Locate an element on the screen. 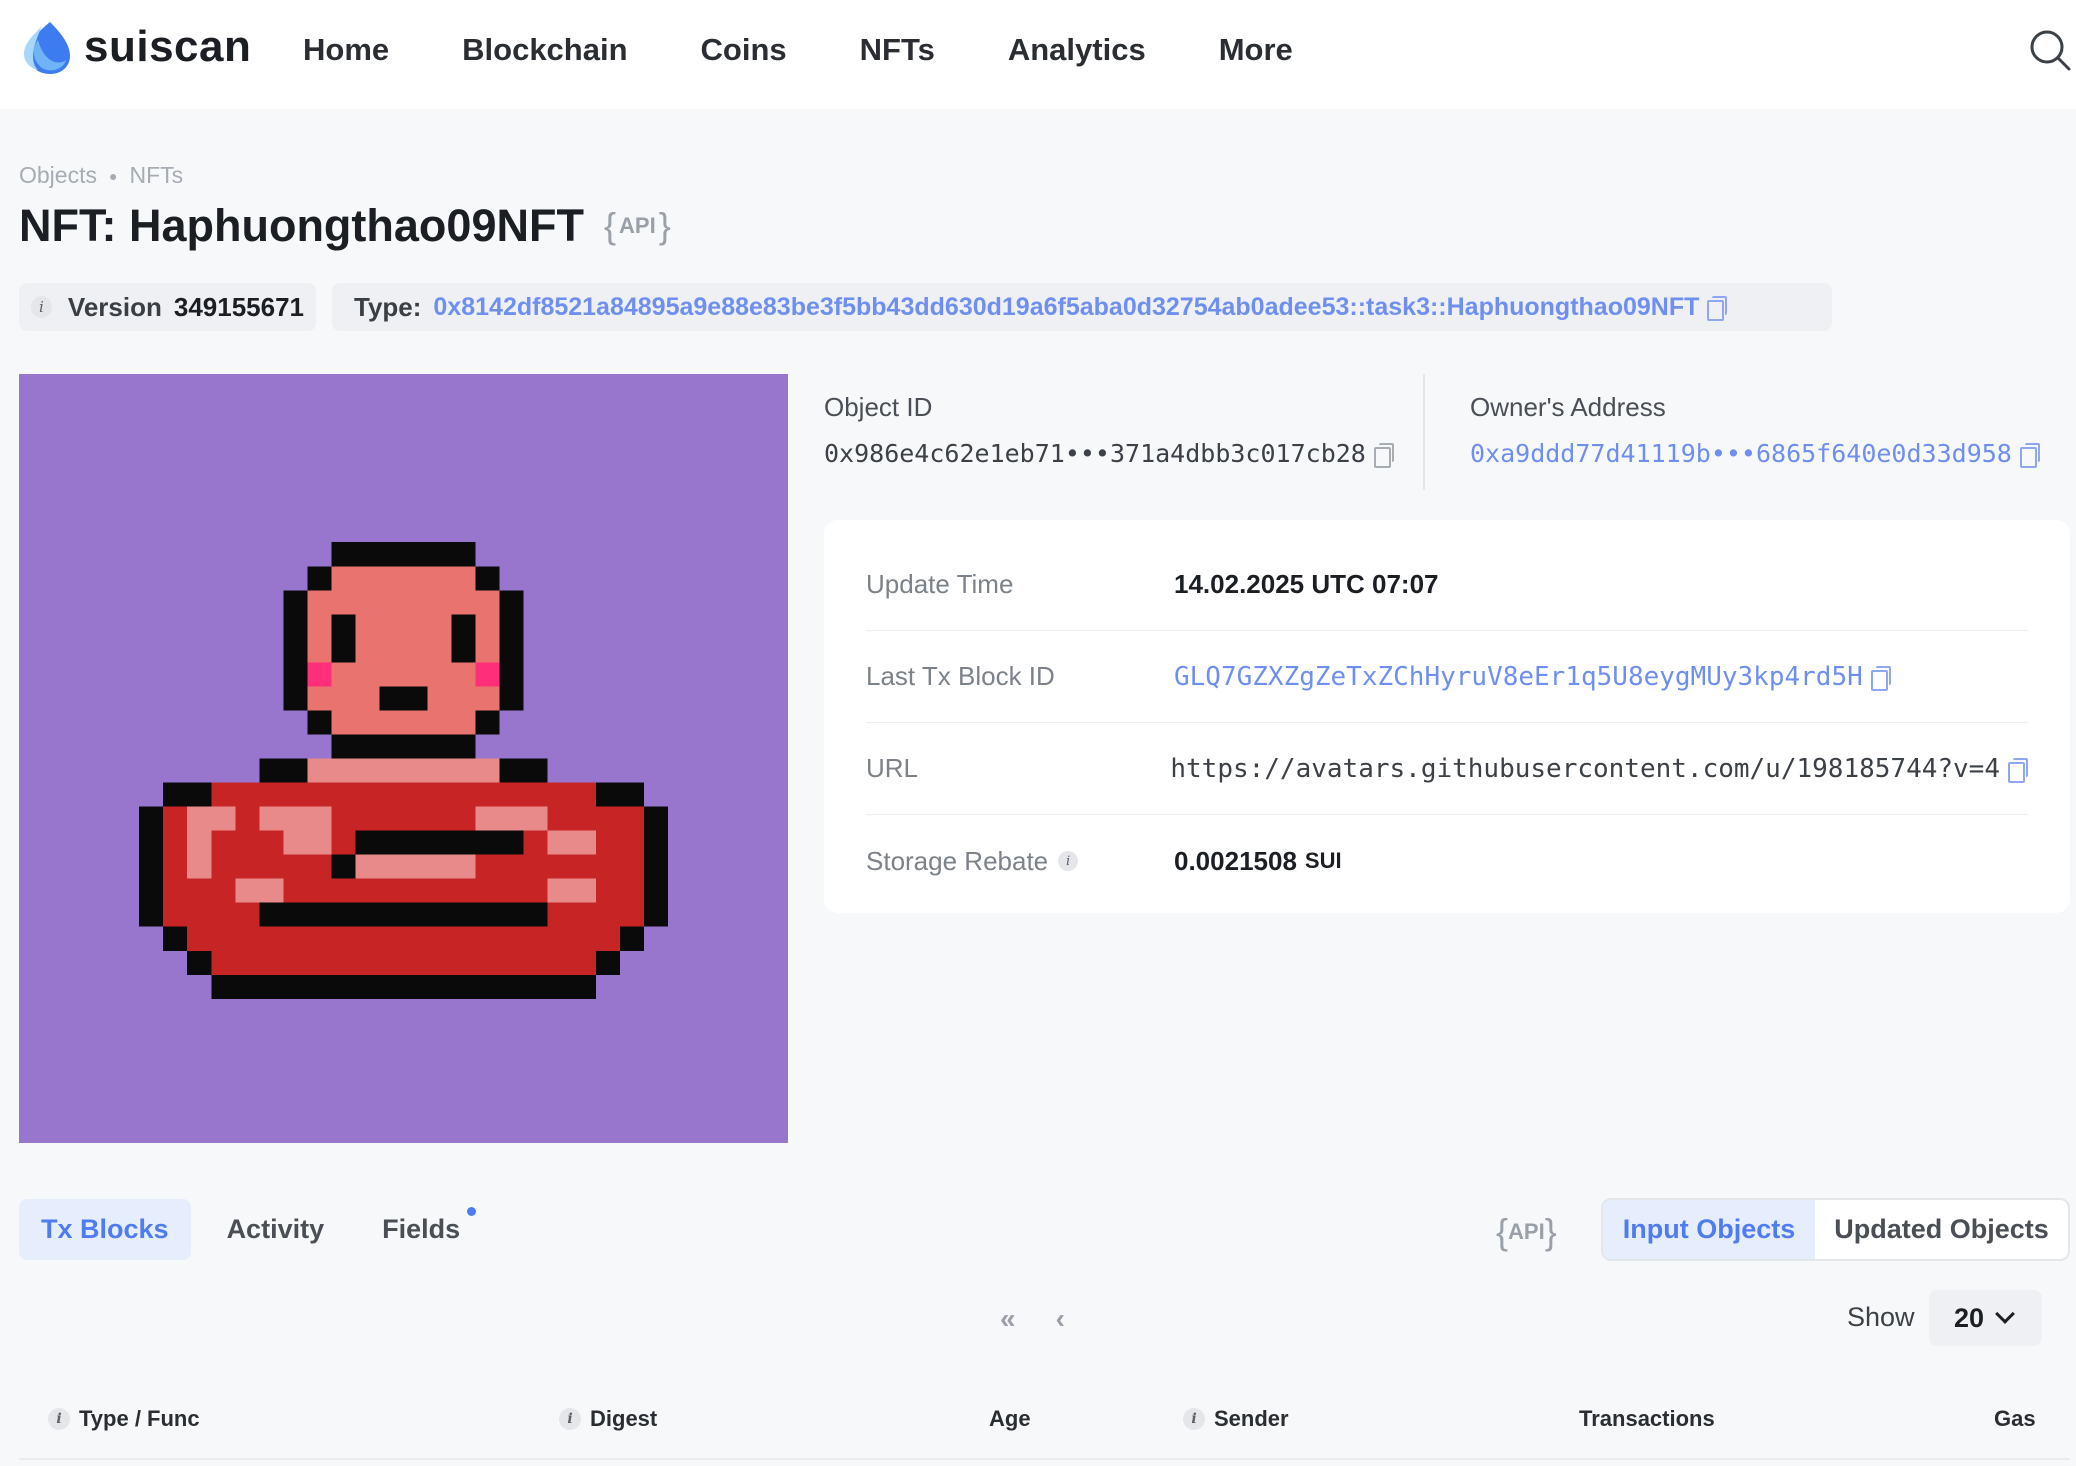 Image resolution: width=2076 pixels, height=1466 pixels. storage-rebate-unit: SUI is located at coordinates (1323, 860).